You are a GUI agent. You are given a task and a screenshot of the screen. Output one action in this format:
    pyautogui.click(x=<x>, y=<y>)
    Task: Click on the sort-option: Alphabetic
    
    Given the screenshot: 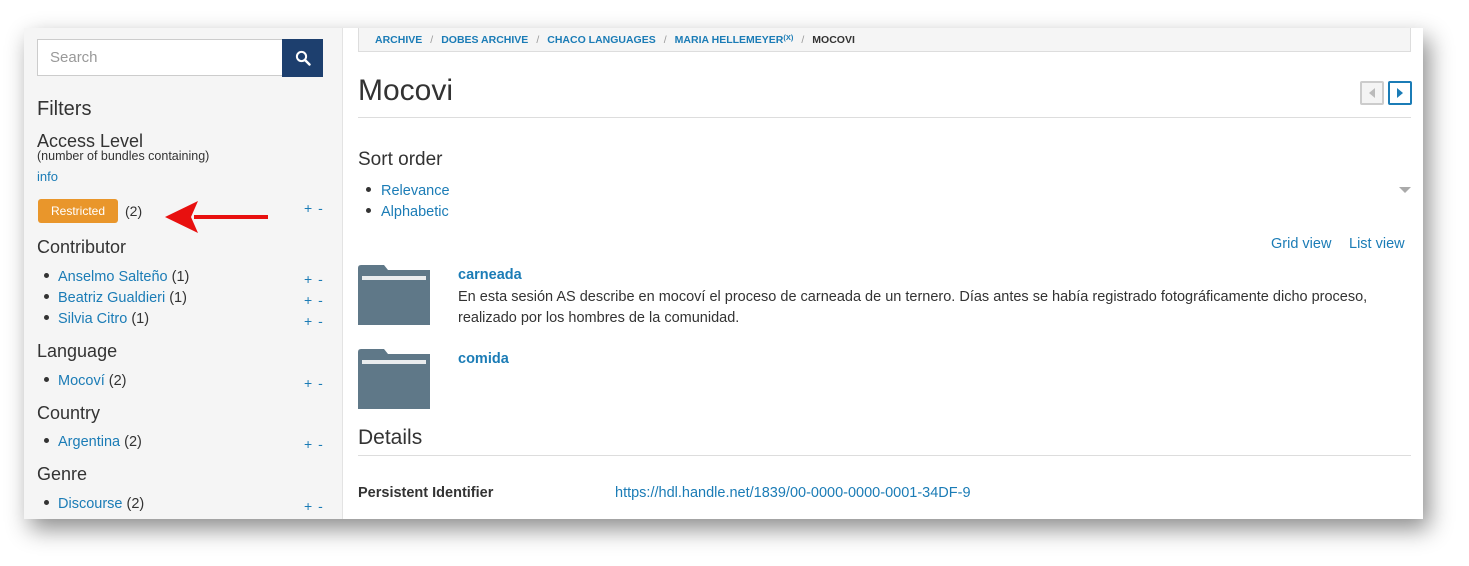 What is the action you would take?
    pyautogui.click(x=407, y=212)
    